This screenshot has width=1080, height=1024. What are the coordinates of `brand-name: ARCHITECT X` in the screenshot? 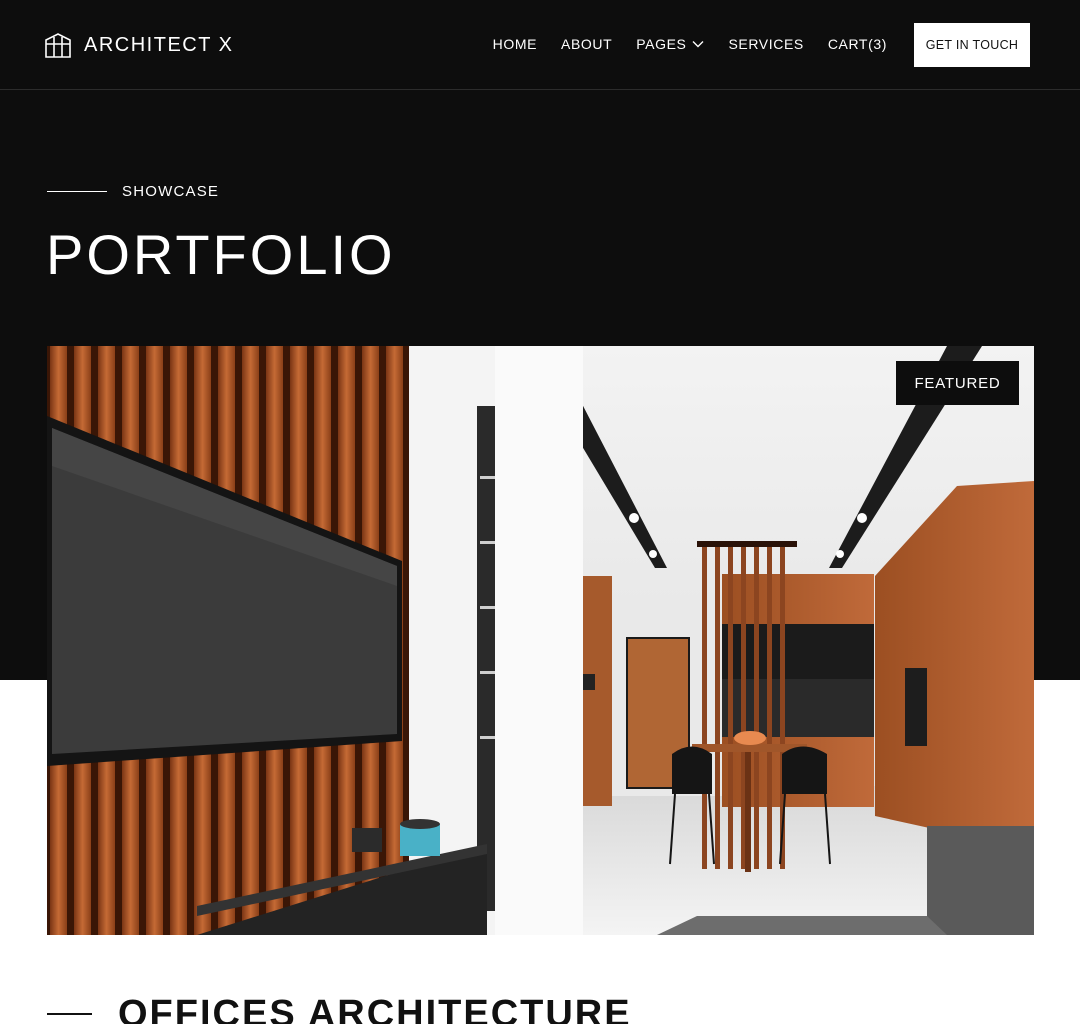 It's located at (159, 44).